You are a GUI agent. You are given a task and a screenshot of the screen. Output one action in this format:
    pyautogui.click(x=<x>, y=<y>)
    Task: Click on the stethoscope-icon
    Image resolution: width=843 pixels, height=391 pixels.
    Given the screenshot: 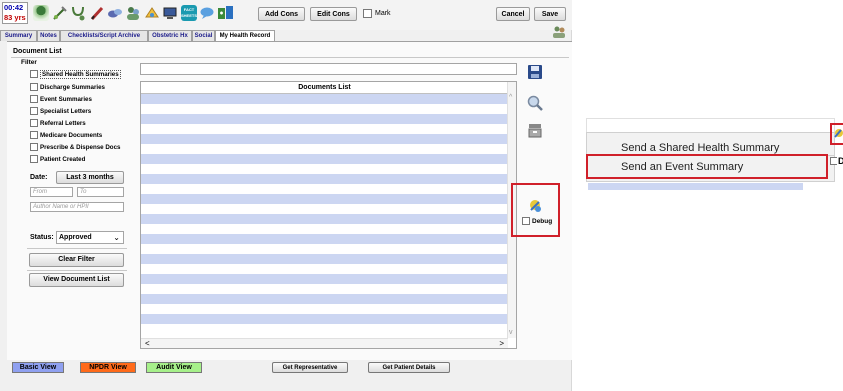 What is the action you would take?
    pyautogui.click(x=78, y=13)
    